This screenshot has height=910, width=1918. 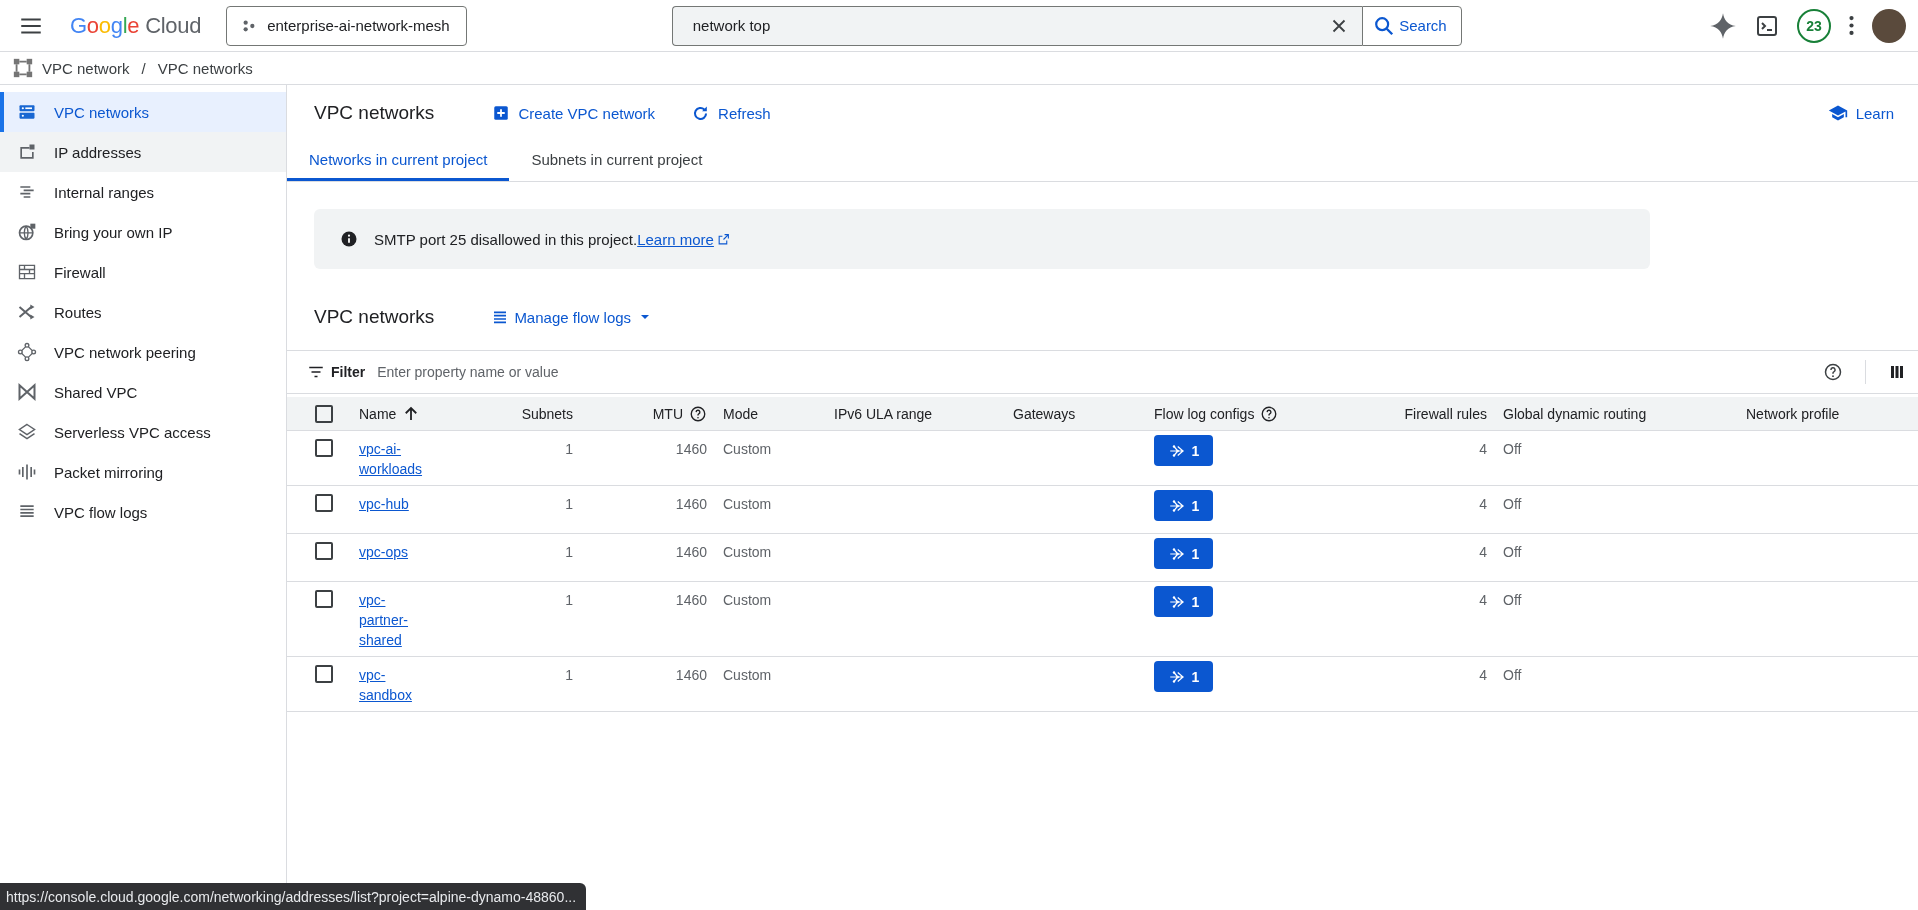 What do you see at coordinates (1339, 25) in the screenshot?
I see `clear-button` at bounding box center [1339, 25].